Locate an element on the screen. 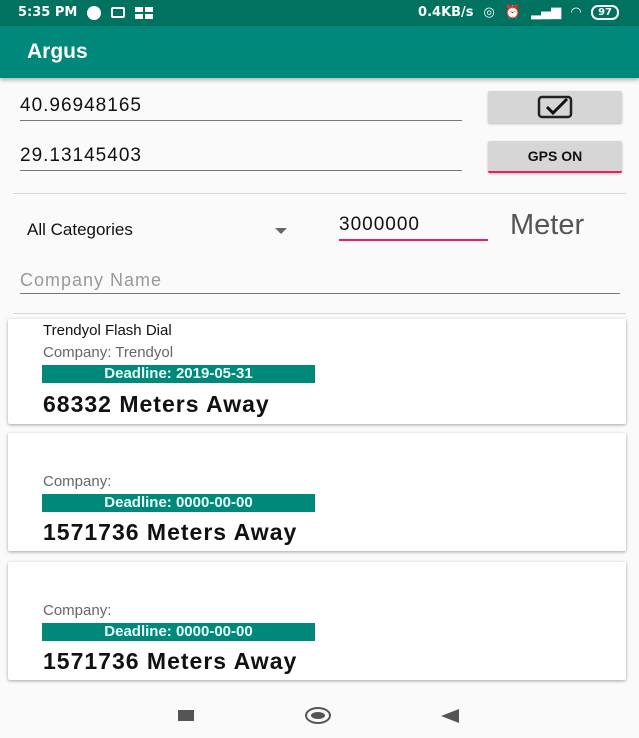 The height and width of the screenshot is (738, 639). battery-level: 97 is located at coordinates (605, 12).